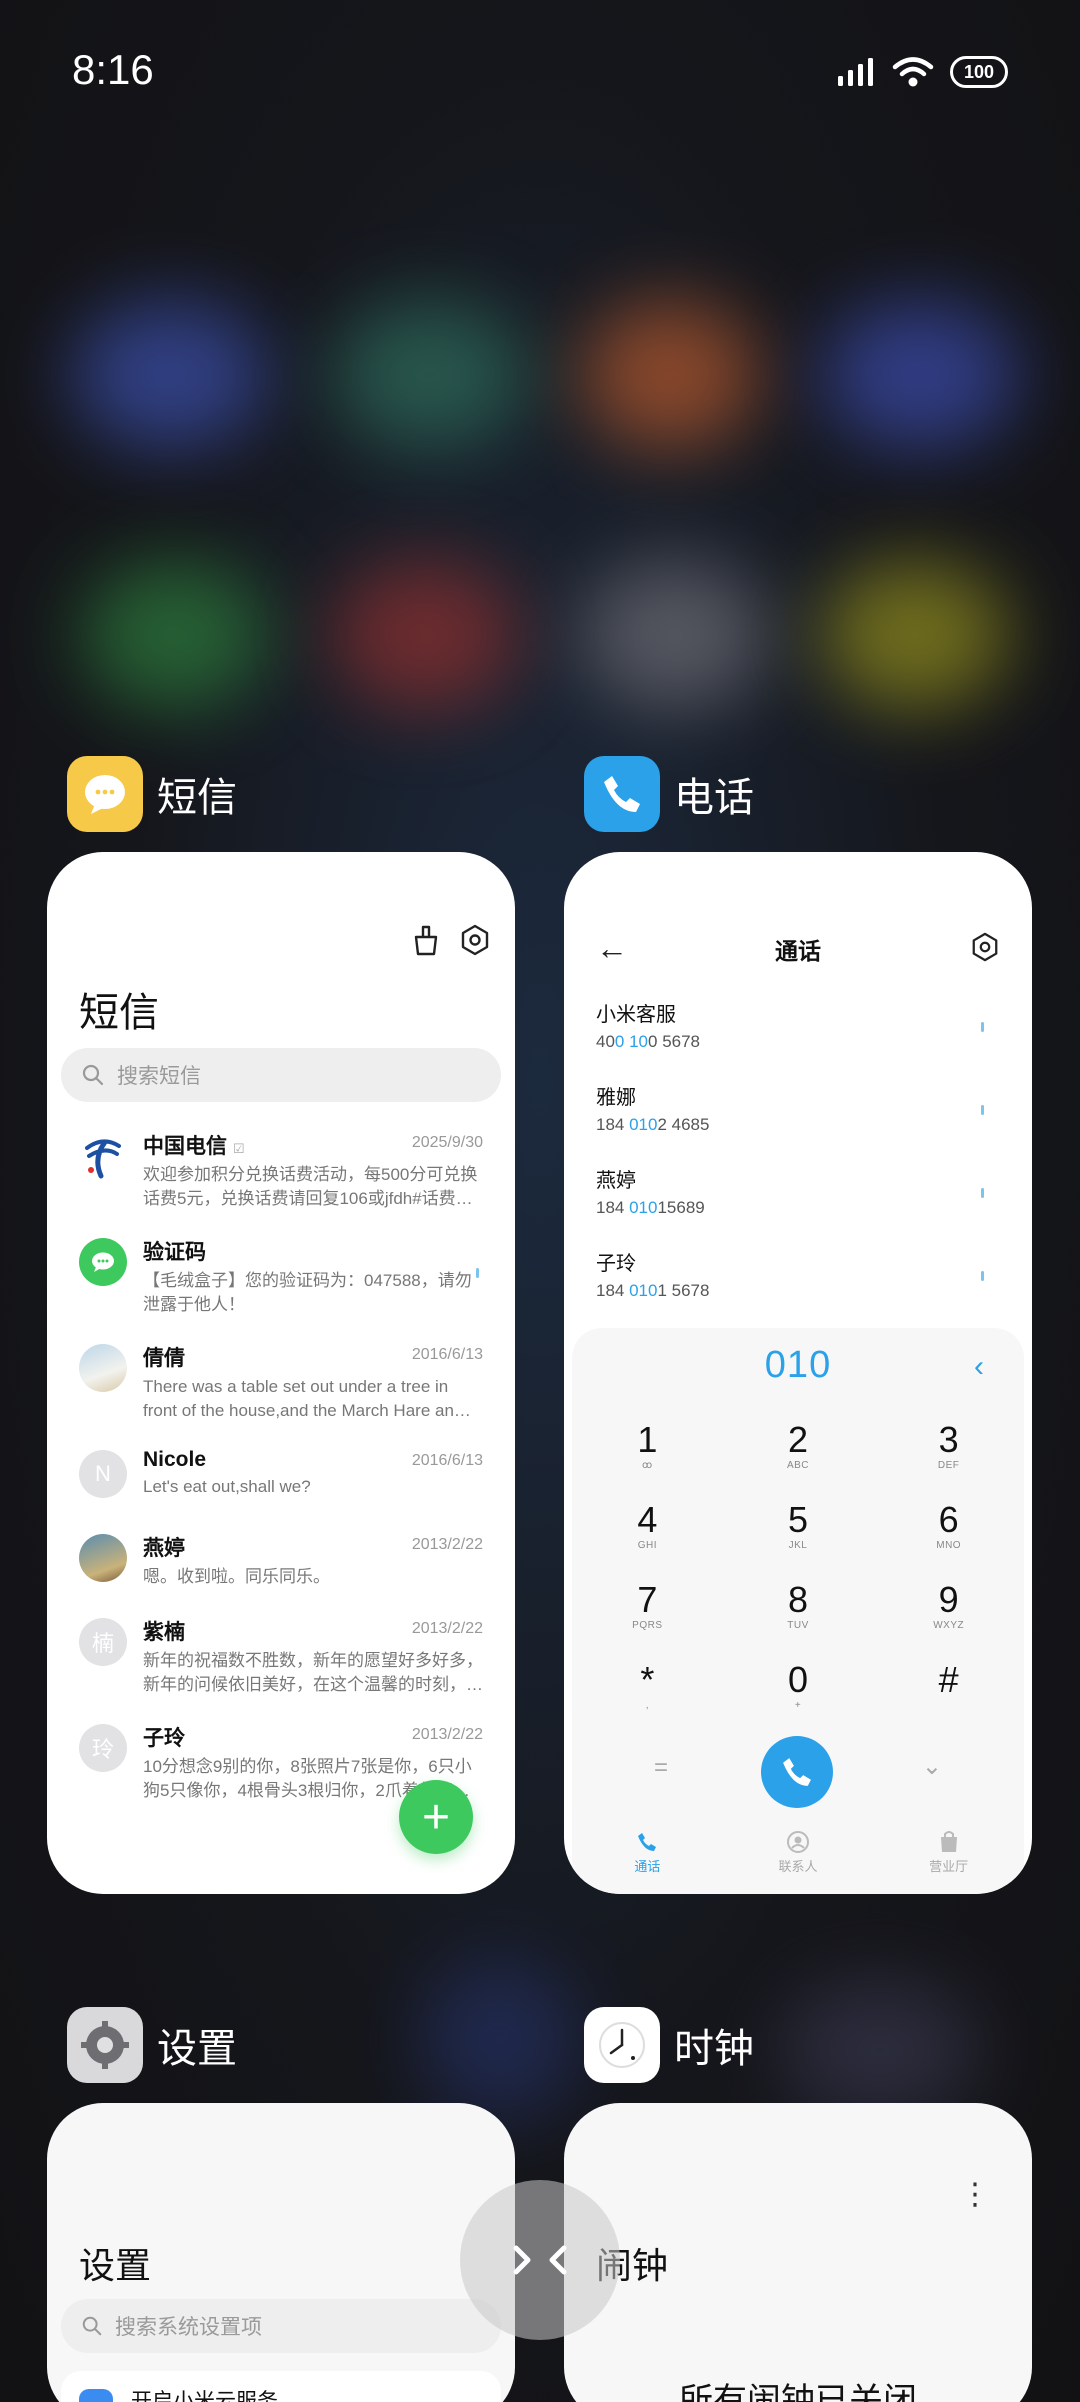 Image resolution: width=1080 pixels, height=2402 pixels. I want to click on backspace-icon: ‹, so click(979, 1367).